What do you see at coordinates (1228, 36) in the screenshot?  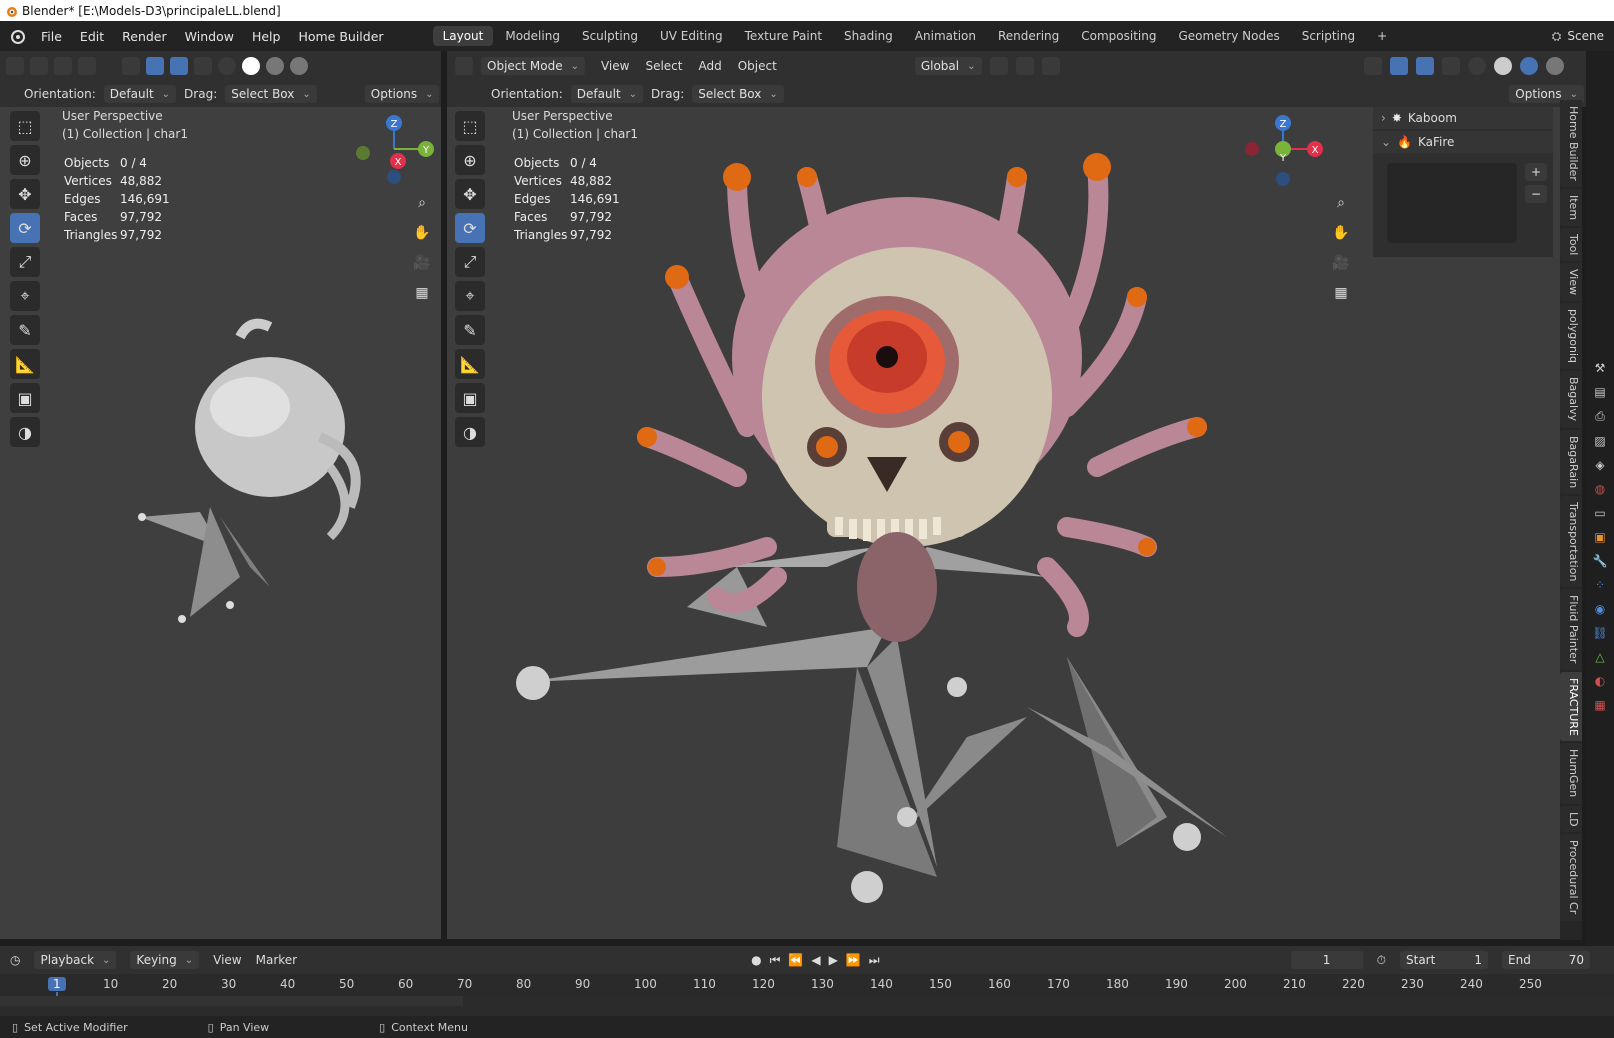 I see `tab-geometry-nodes: Geometry Nodes` at bounding box center [1228, 36].